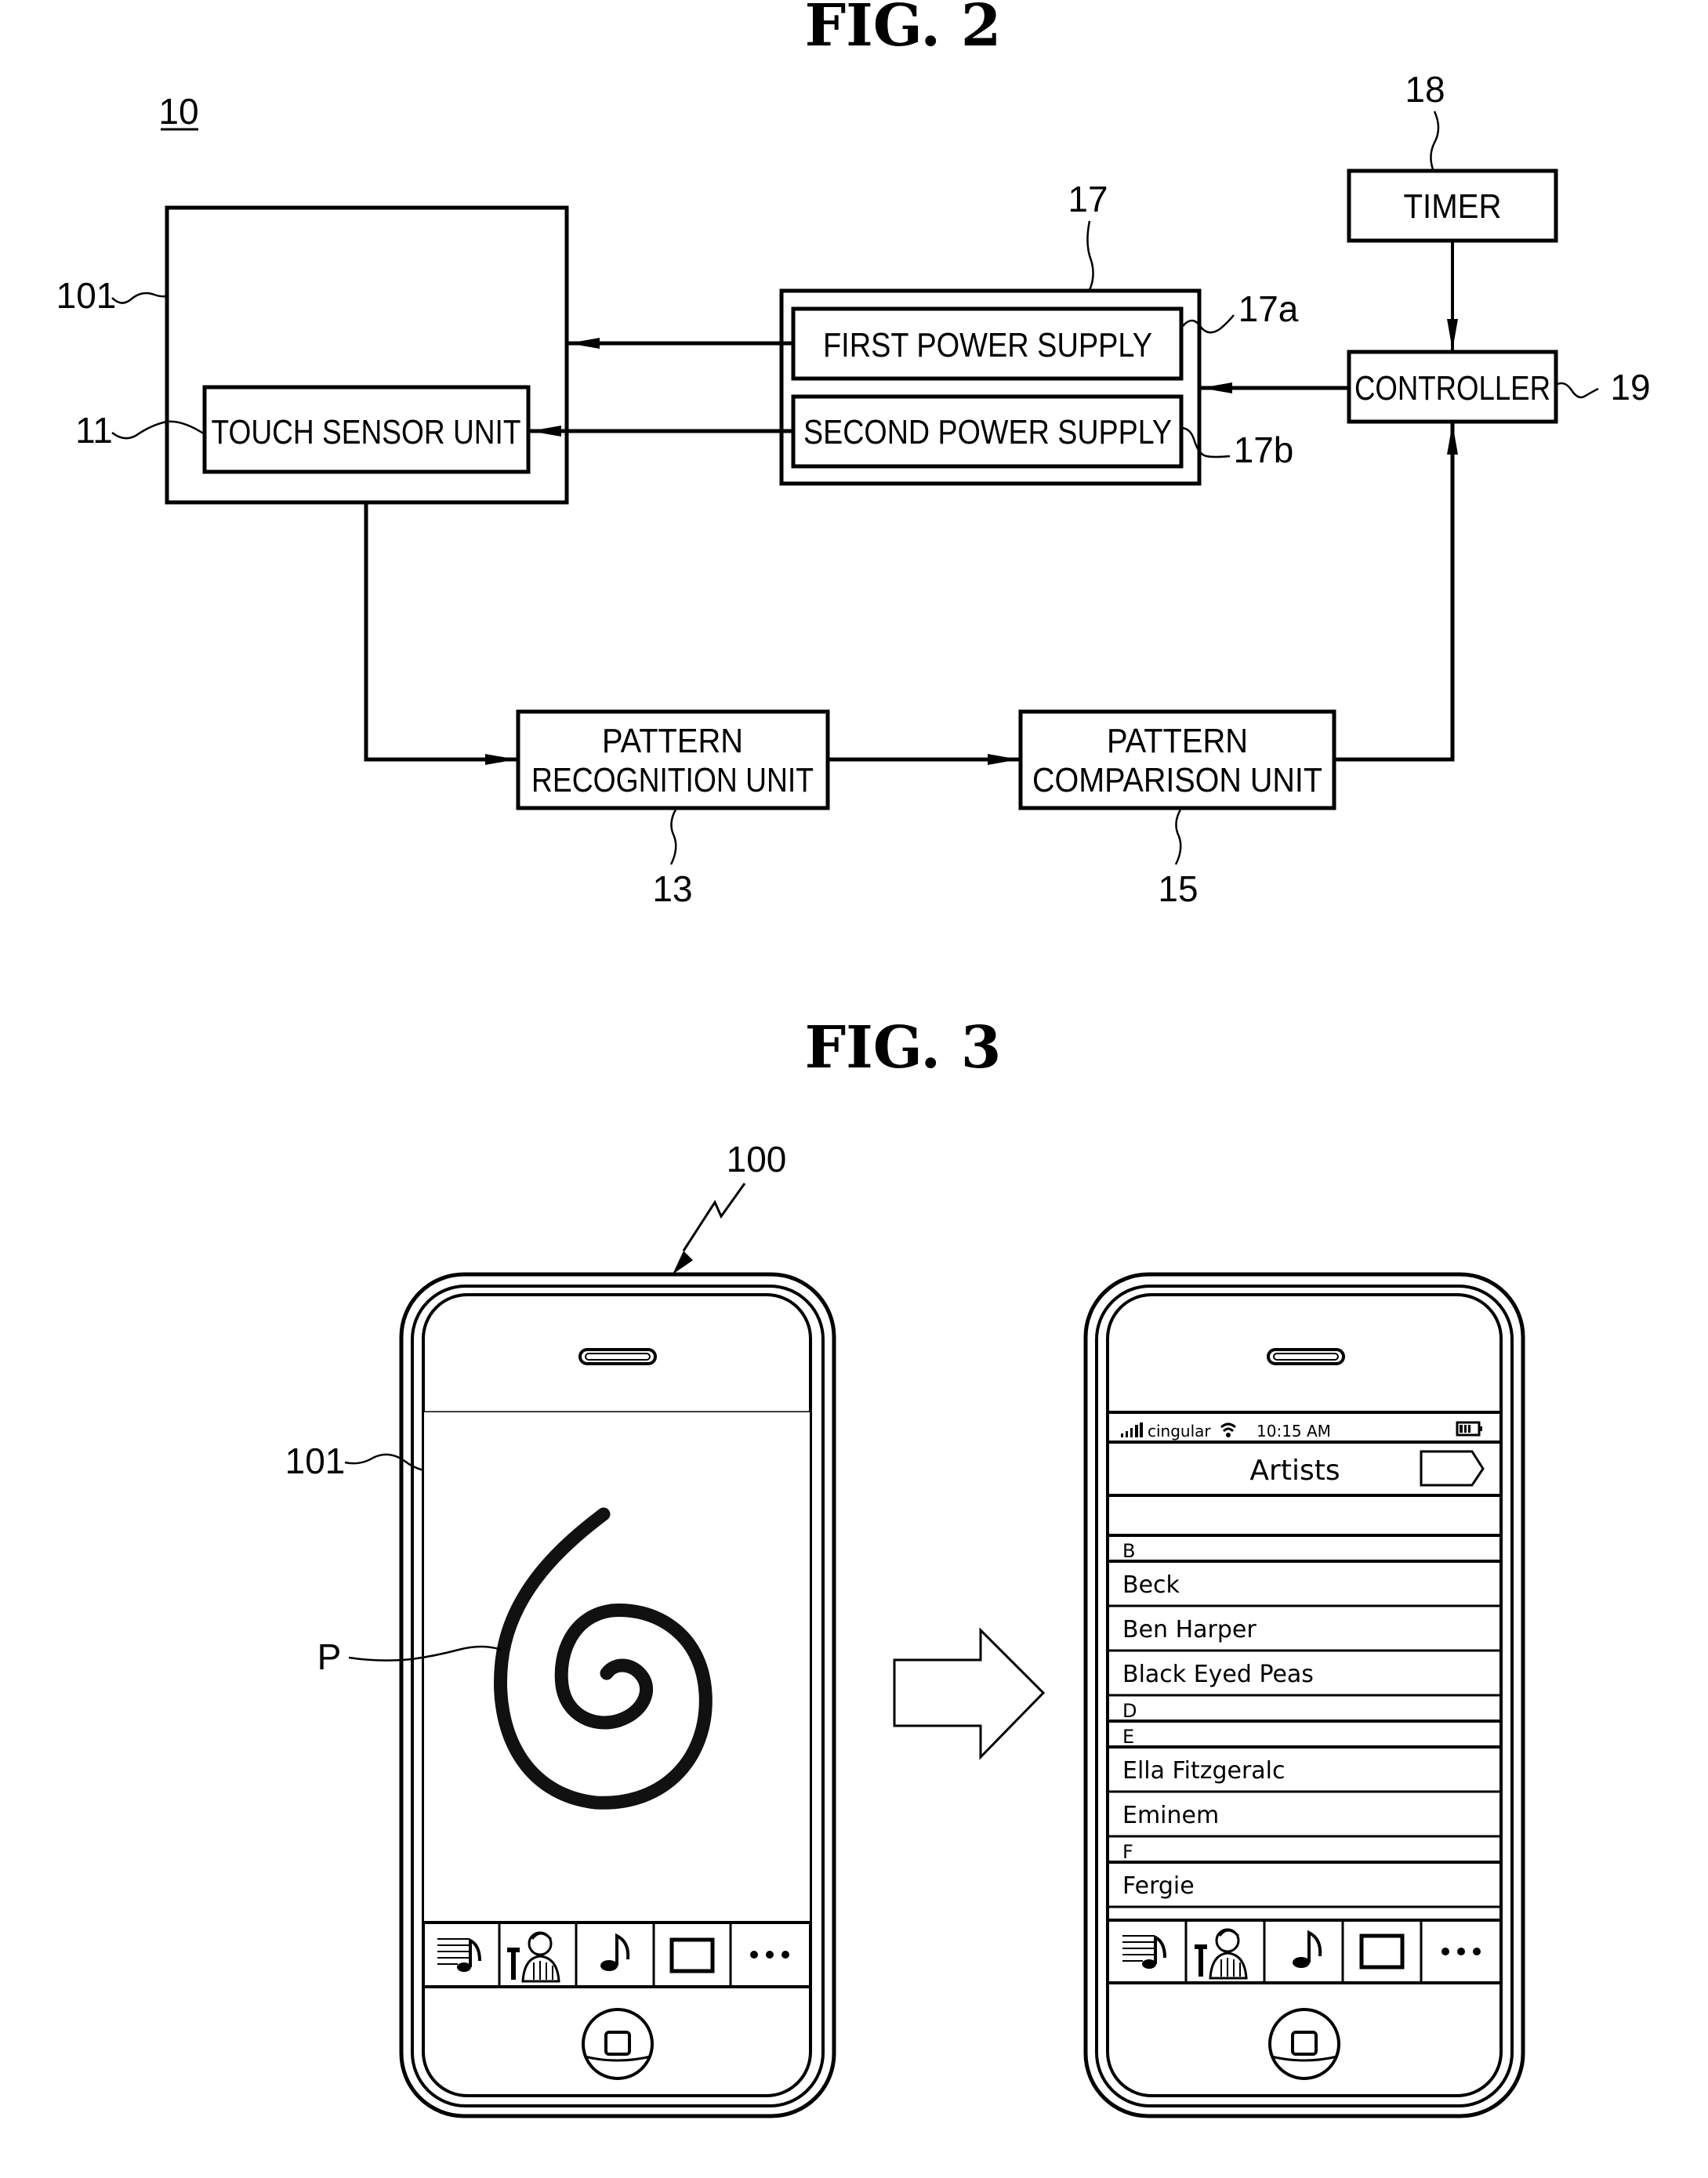 The height and width of the screenshot is (2178, 1708). Describe the element at coordinates (1294, 1471) in the screenshot. I see `nav-title: Artists` at that location.